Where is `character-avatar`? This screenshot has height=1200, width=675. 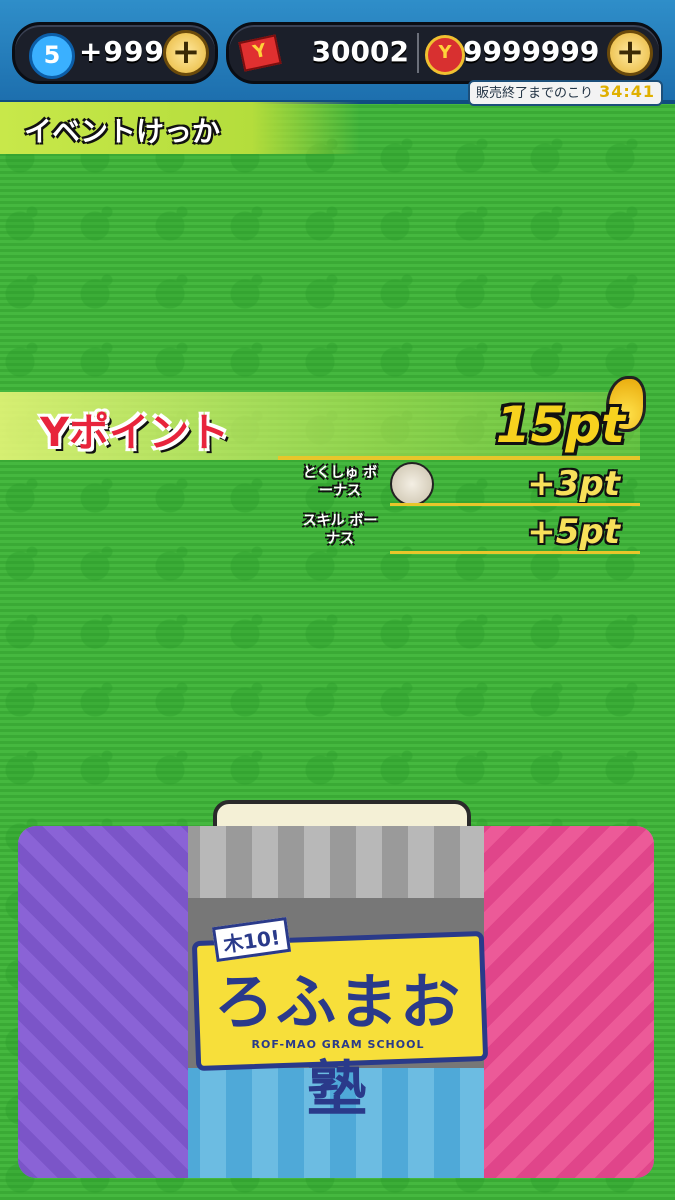
character-avatar is located at coordinates (412, 484).